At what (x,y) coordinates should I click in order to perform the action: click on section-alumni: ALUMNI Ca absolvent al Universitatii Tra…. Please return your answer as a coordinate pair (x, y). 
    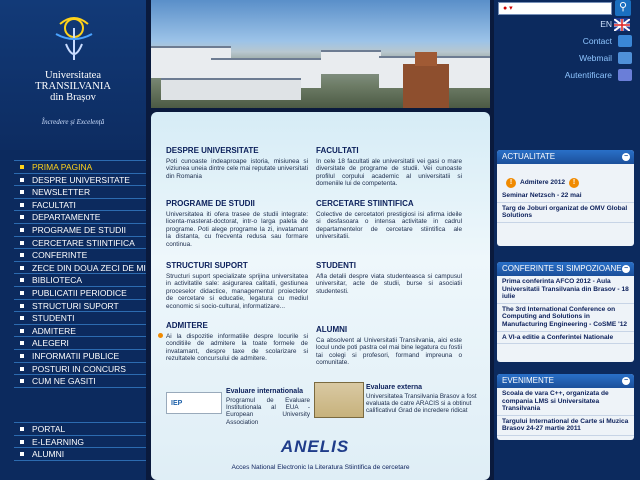
    Looking at the image, I should click on (389, 346).